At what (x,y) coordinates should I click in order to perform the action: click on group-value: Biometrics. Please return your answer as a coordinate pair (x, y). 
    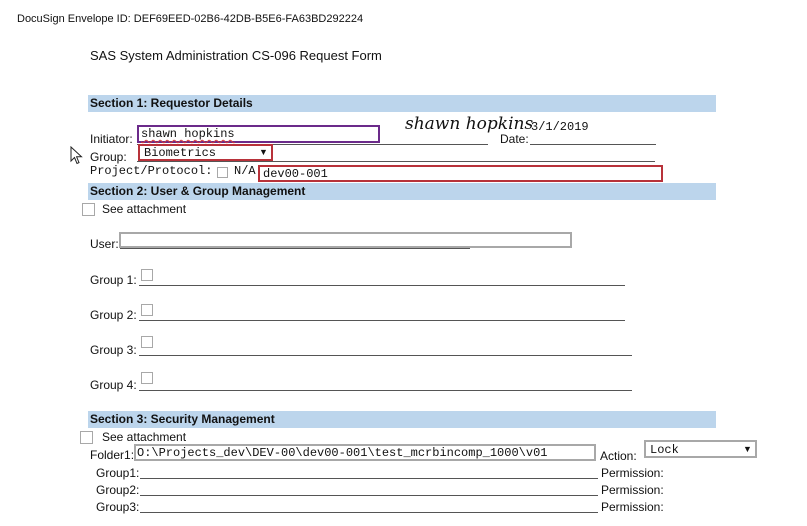
    Looking at the image, I should click on (180, 153).